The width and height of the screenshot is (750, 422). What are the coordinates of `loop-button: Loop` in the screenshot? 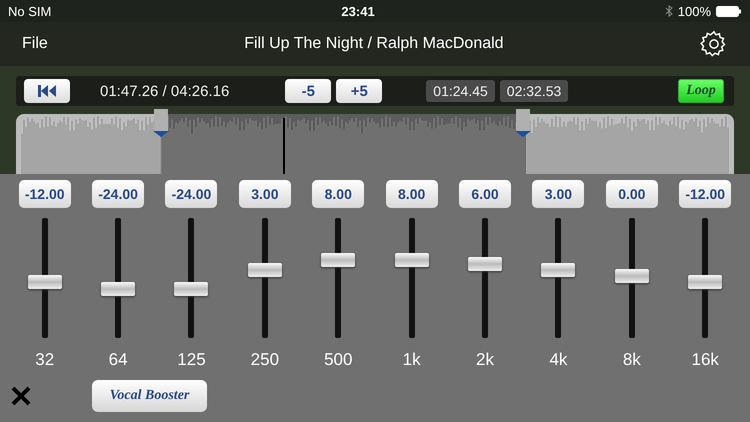 It's located at (701, 91).